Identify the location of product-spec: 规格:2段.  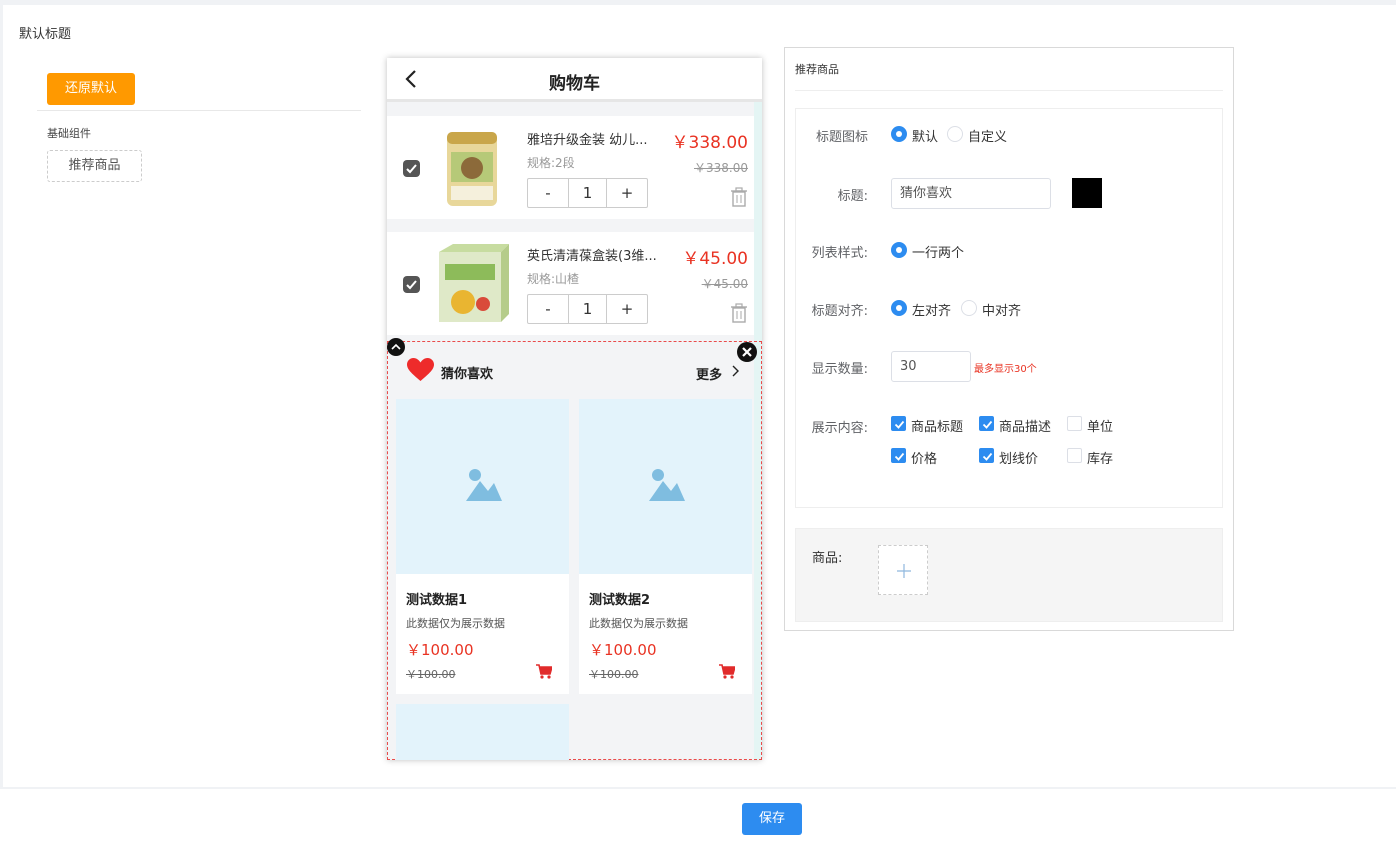
(551, 163).